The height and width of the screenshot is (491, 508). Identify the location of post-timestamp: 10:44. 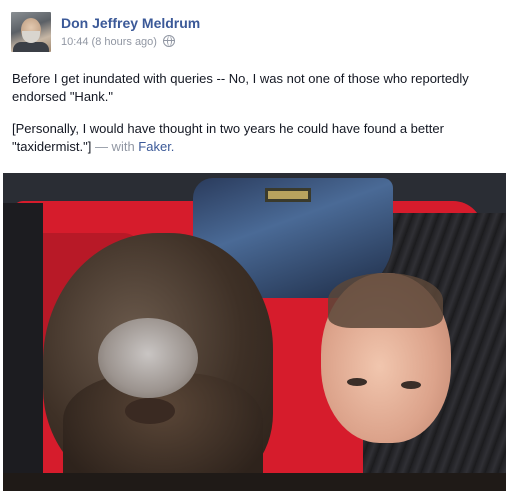
(75, 42).